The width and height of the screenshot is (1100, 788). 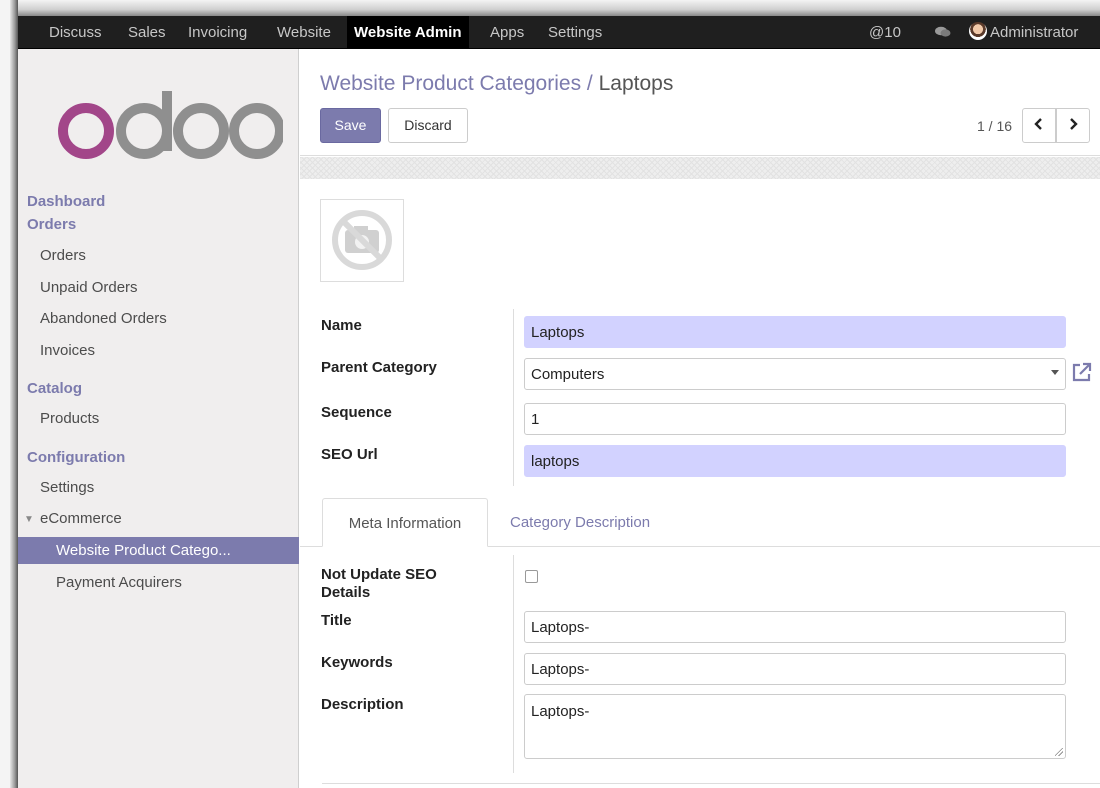 What do you see at coordinates (63, 255) in the screenshot?
I see `sidebar-item-orders: Orders` at bounding box center [63, 255].